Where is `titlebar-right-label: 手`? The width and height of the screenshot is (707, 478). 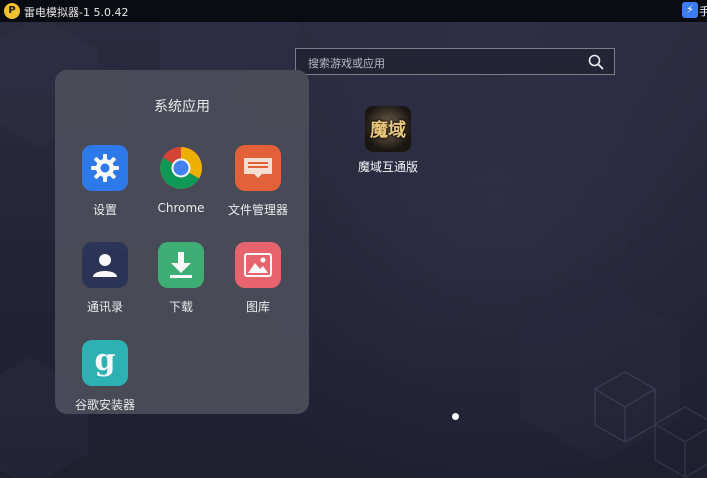
titlebar-right-label: 手 is located at coordinates (703, 11).